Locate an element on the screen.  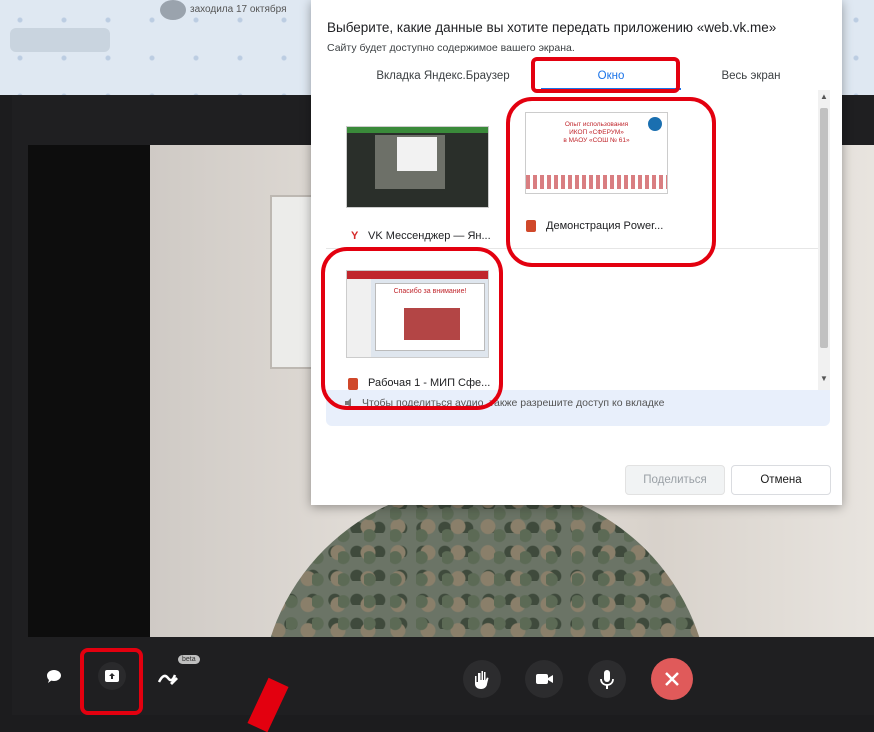
chat-bubble-icon is located at coordinates (54, 676).